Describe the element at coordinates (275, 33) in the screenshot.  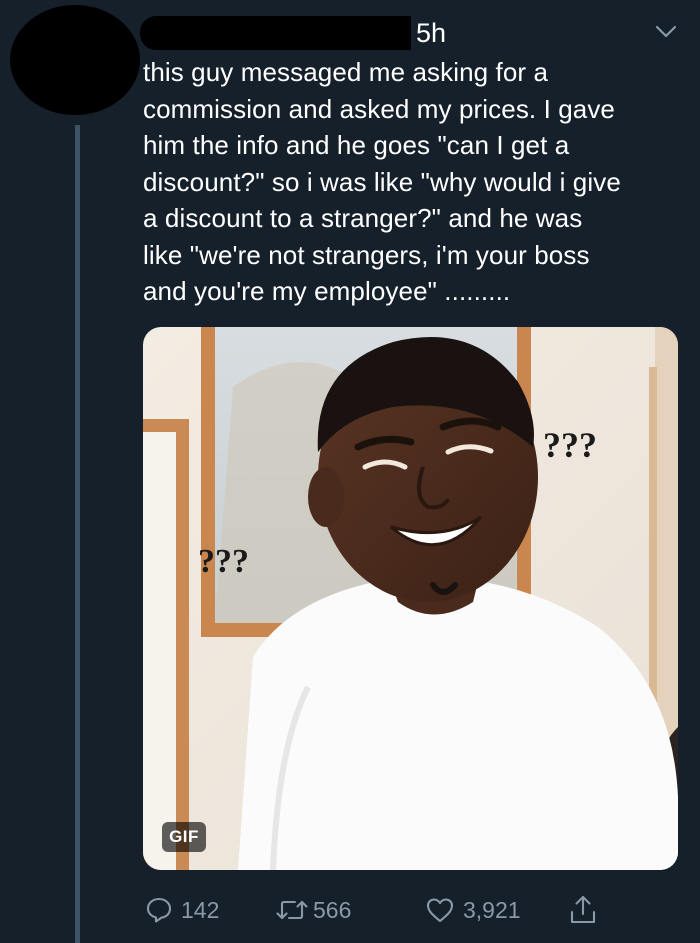
I see `author-name-redacted` at that location.